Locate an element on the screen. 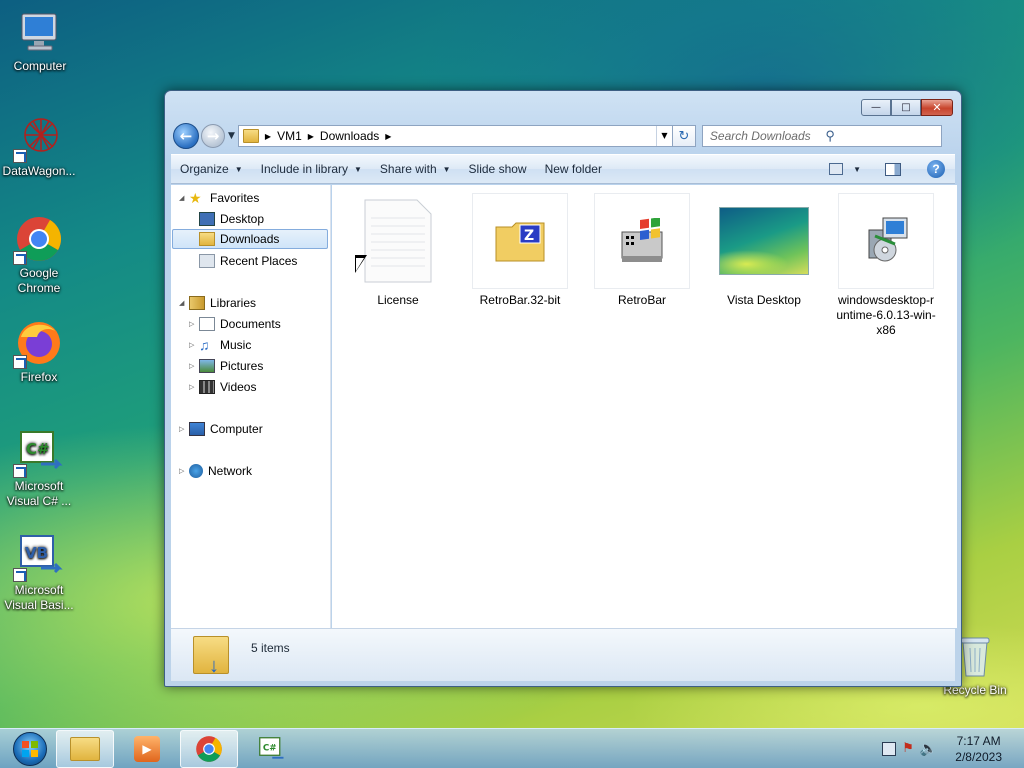  back-arrow-icon: ← is located at coordinates (186, 136).